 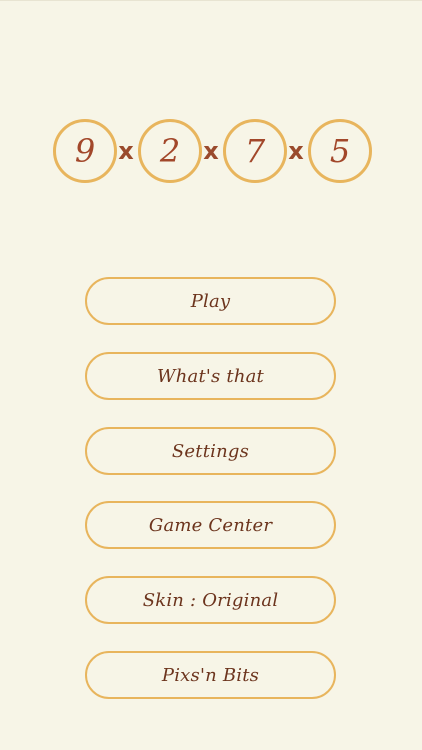 What do you see at coordinates (210, 451) in the screenshot?
I see `settings-button: Settings` at bounding box center [210, 451].